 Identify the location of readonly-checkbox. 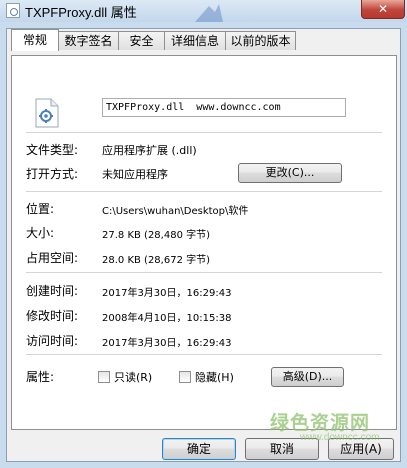
(104, 377).